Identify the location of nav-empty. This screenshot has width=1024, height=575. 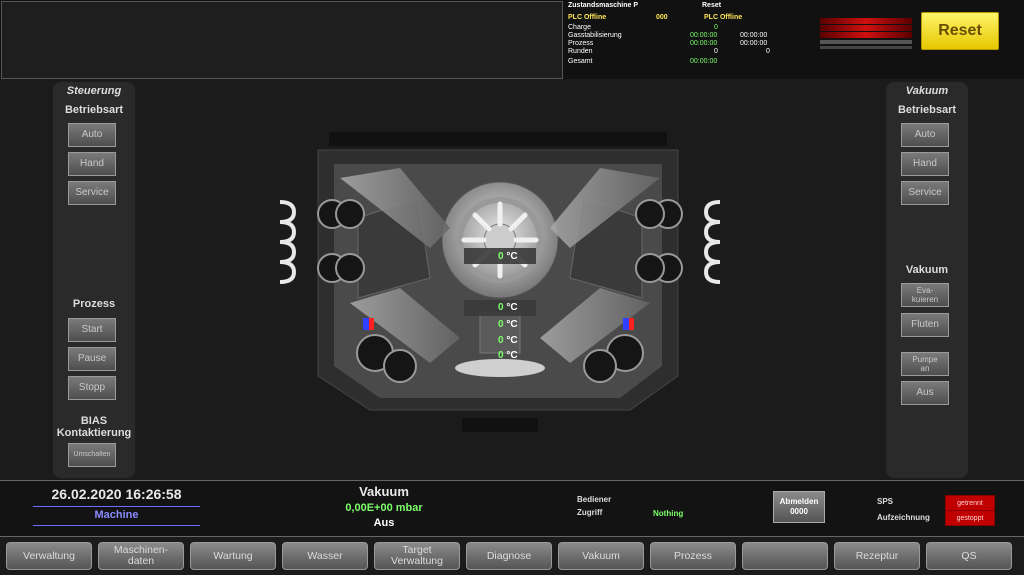
(785, 556).